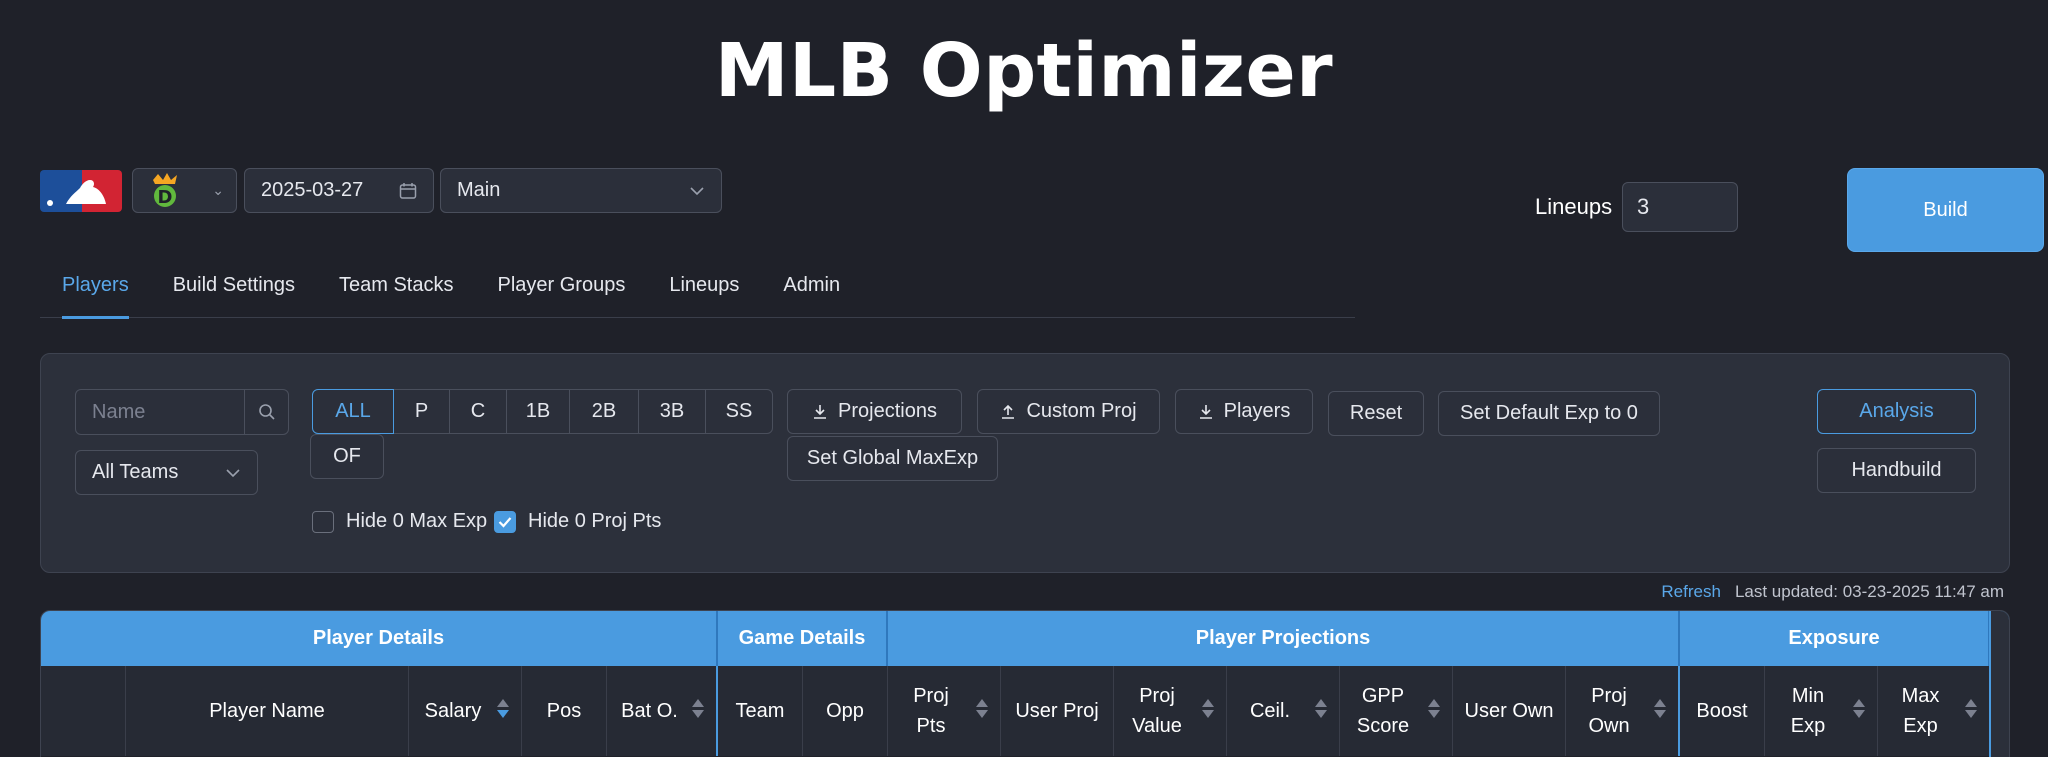 Image resolution: width=2048 pixels, height=757 pixels. I want to click on custom-proj-label: Custom Proj, so click(1081, 411).